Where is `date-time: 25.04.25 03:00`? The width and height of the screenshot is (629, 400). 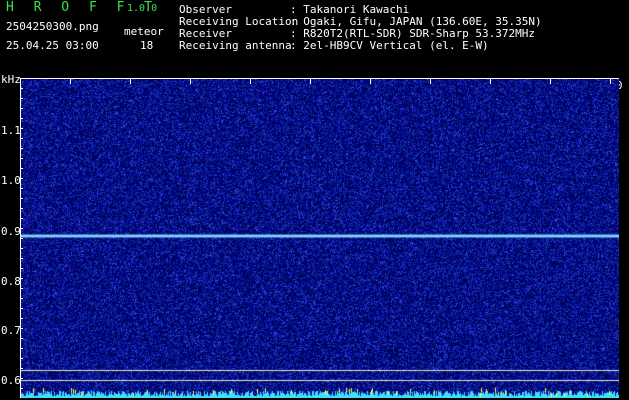 date-time: 25.04.25 03:00 is located at coordinates (52, 45).